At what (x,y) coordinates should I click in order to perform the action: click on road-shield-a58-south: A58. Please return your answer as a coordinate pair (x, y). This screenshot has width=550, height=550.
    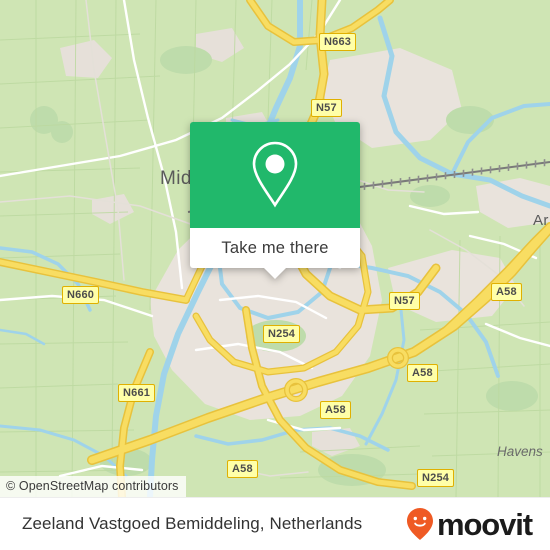
    Looking at the image, I should click on (242, 469).